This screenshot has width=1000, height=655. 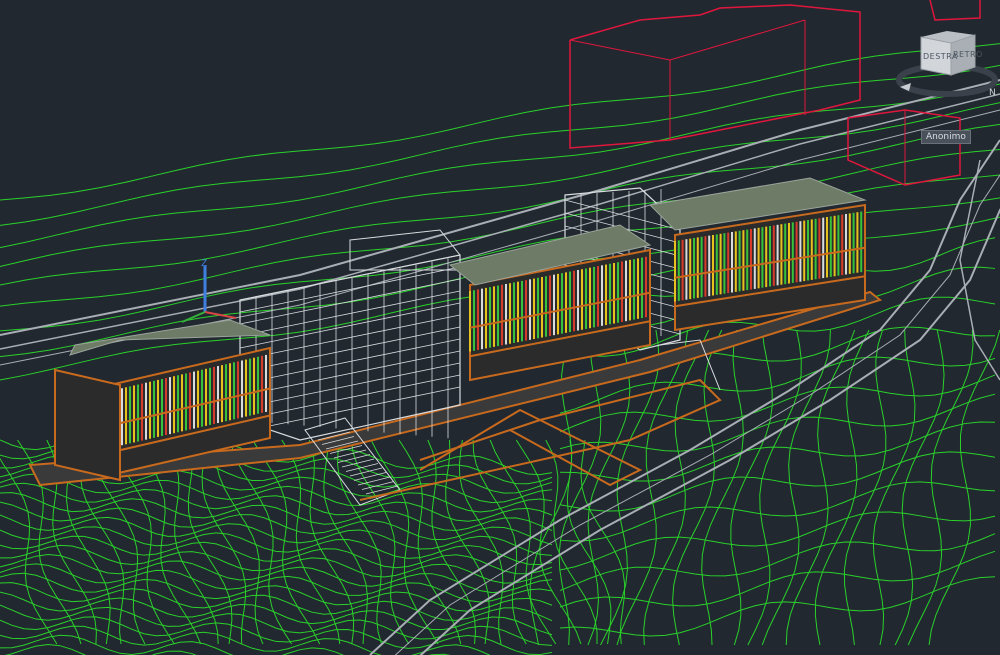 I want to click on viewcube-right-label: RETRO, so click(x=968, y=54).